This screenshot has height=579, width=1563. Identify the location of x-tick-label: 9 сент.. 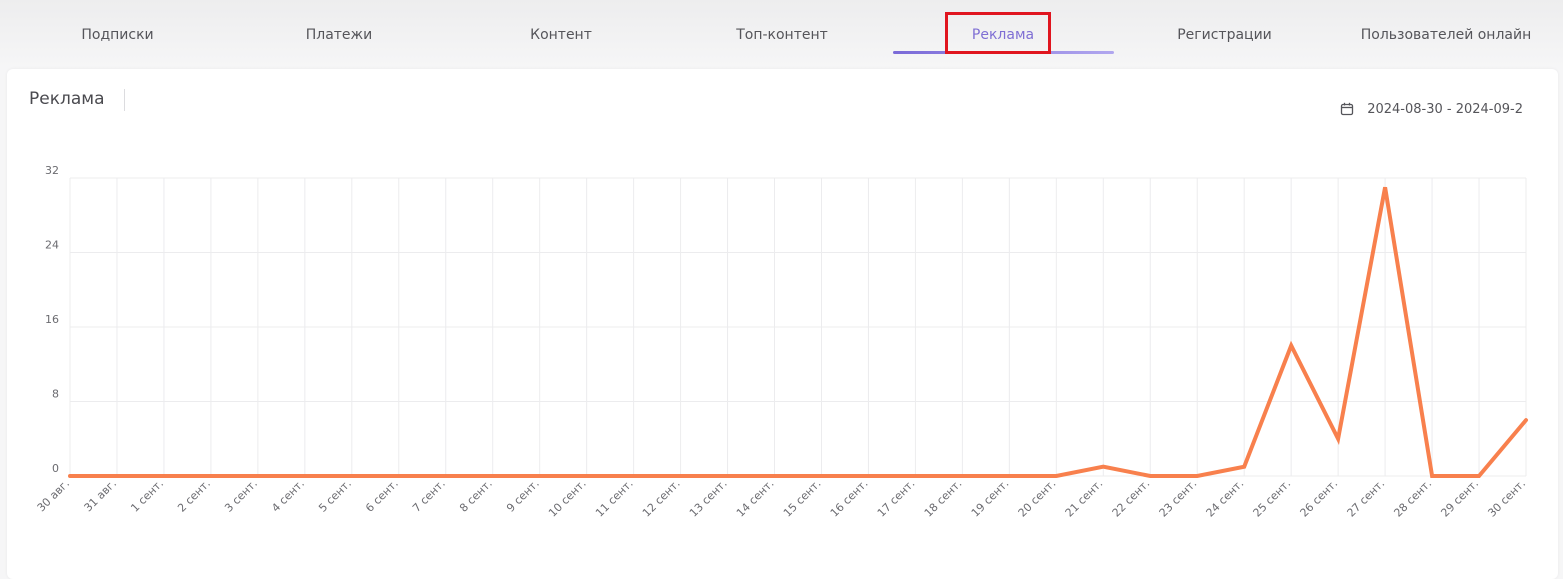
(523, 496).